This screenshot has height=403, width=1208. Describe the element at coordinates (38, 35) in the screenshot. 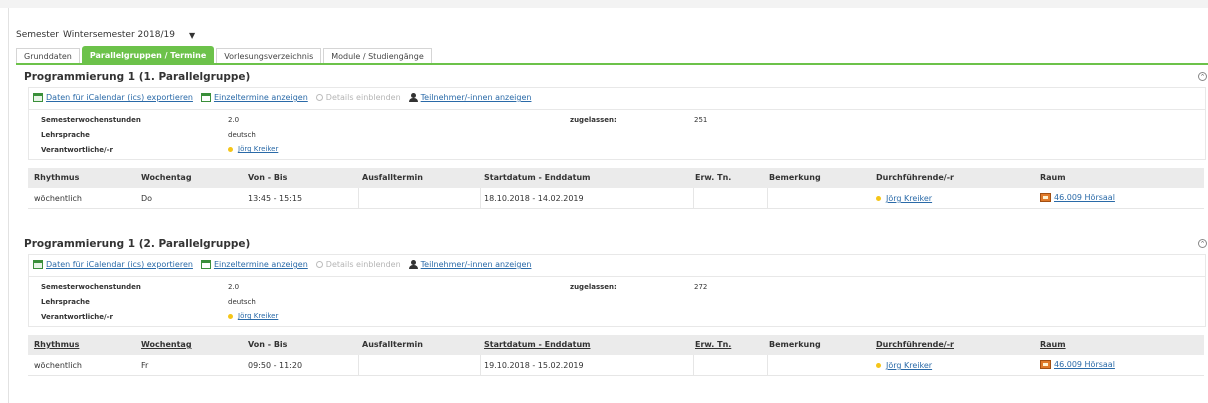

I see `semester-label: Semester` at that location.